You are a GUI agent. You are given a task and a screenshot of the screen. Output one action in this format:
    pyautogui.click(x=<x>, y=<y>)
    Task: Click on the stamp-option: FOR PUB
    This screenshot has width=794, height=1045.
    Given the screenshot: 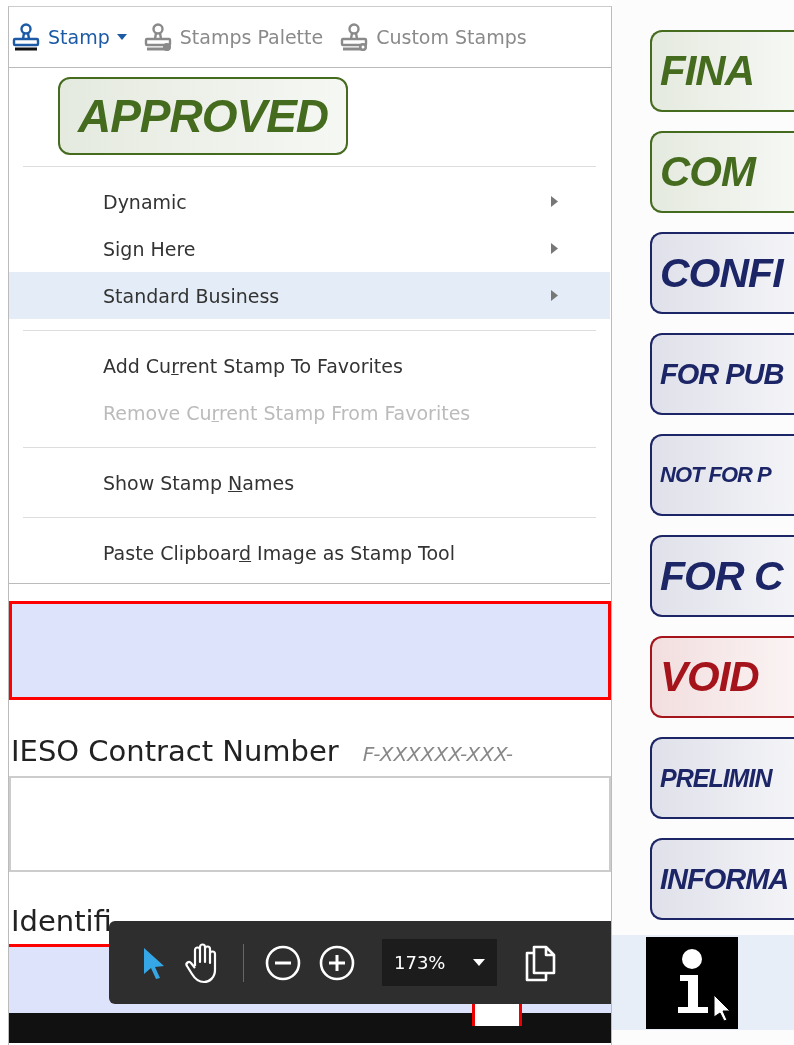 What is the action you would take?
    pyautogui.click(x=722, y=374)
    